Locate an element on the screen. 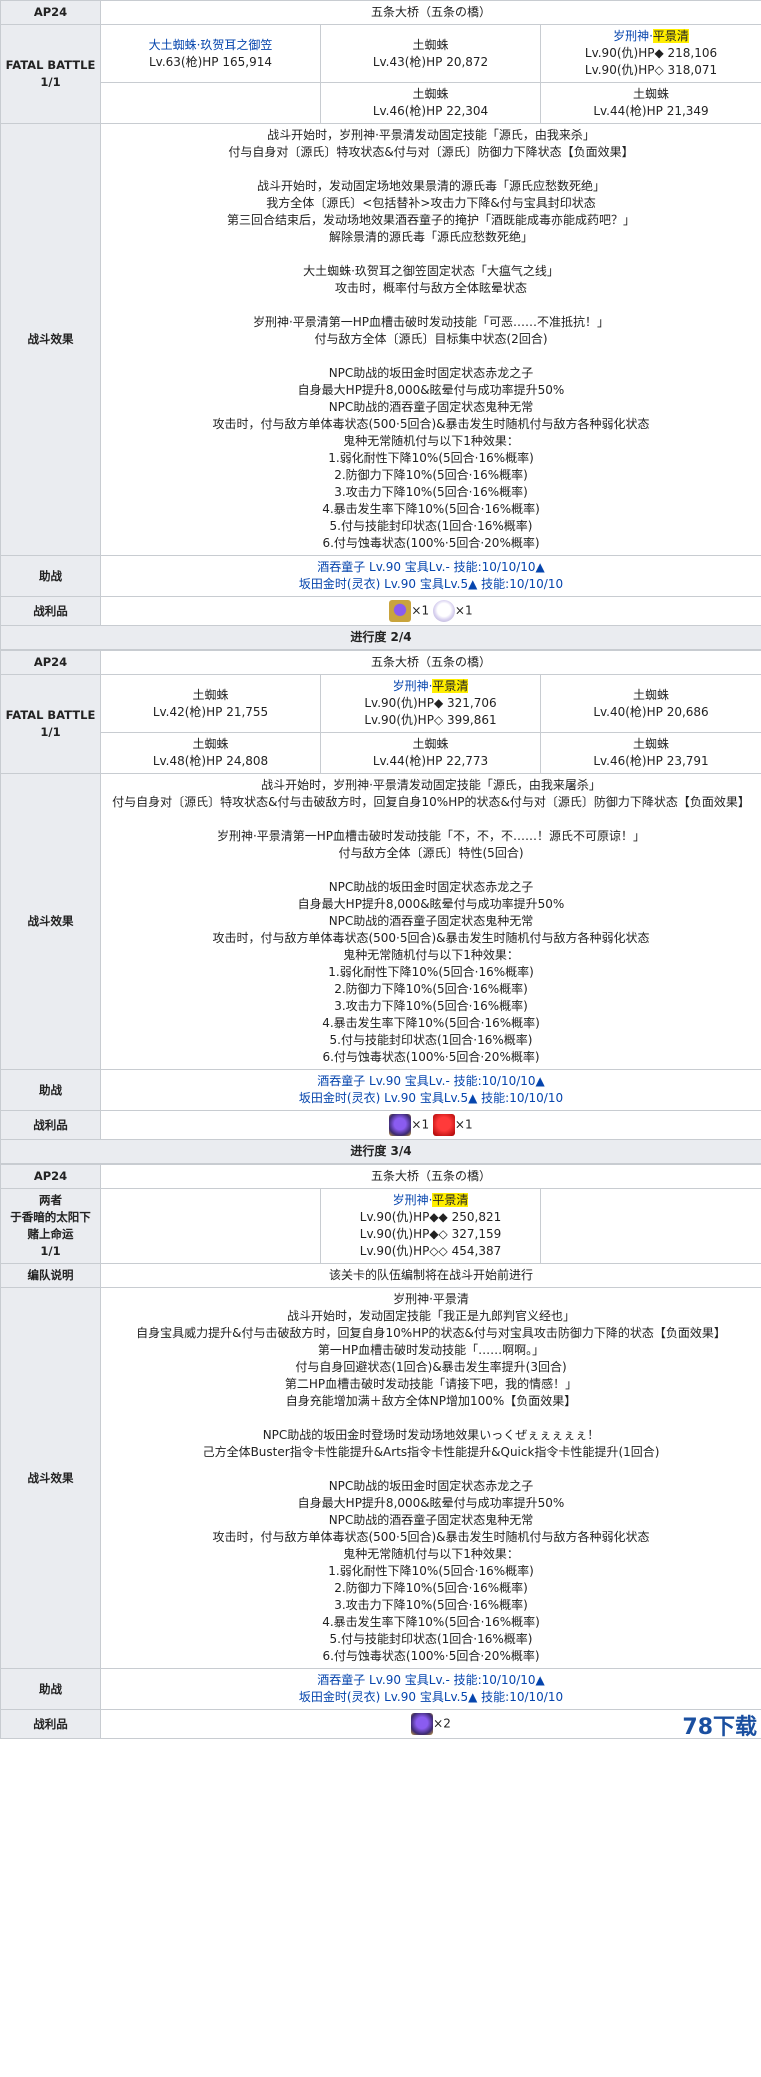 The width and height of the screenshot is (761, 2077). effect-line: 5.付与技能封印状态(1回合·16%概率) is located at coordinates (431, 1040).